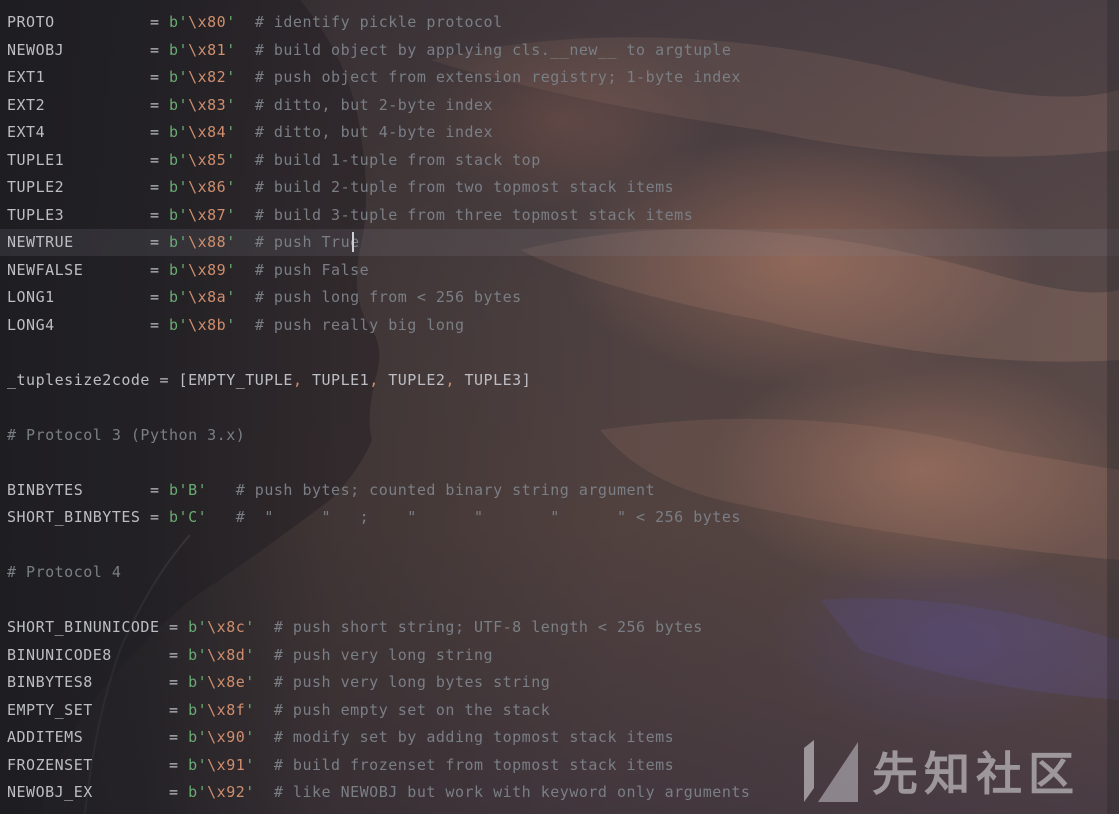 This screenshot has height=814, width=1119. What do you see at coordinates (378, 243) in the screenshot?
I see `code-line: NEWTRUE = b'\x88' # push True` at bounding box center [378, 243].